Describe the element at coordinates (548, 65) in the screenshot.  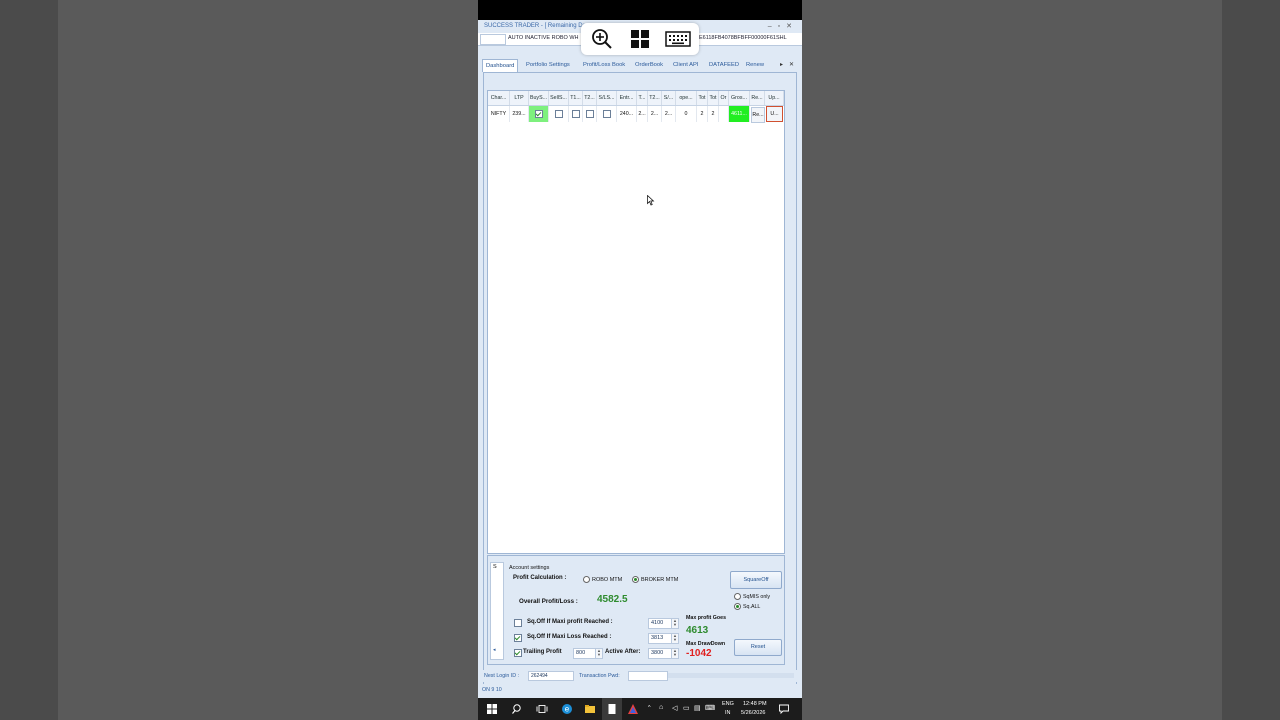
I see `tab-portfolio-settings: Portfolio Settings` at that location.